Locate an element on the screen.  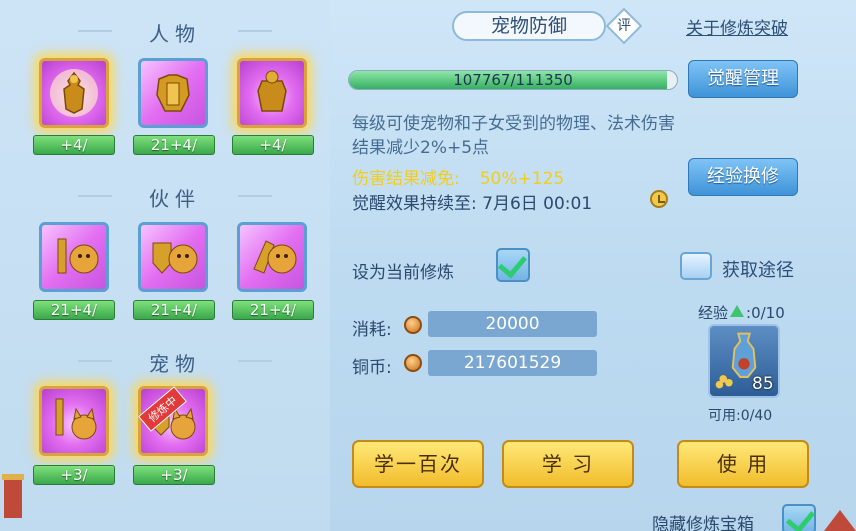
hide-box-checkbox is located at coordinates (799, 517).